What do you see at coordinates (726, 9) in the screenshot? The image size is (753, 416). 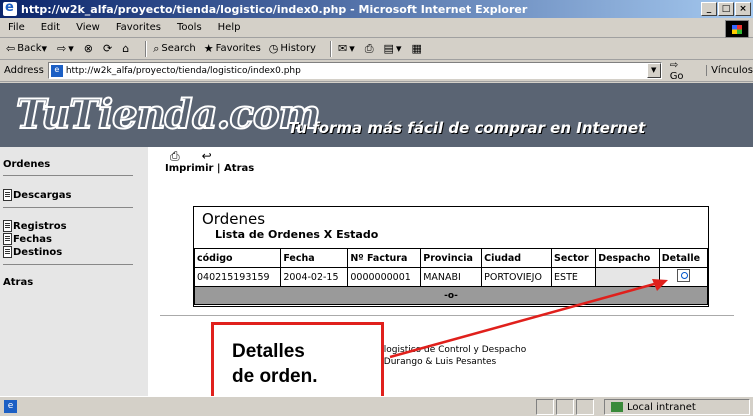 I see `maximize-button: □` at bounding box center [726, 9].